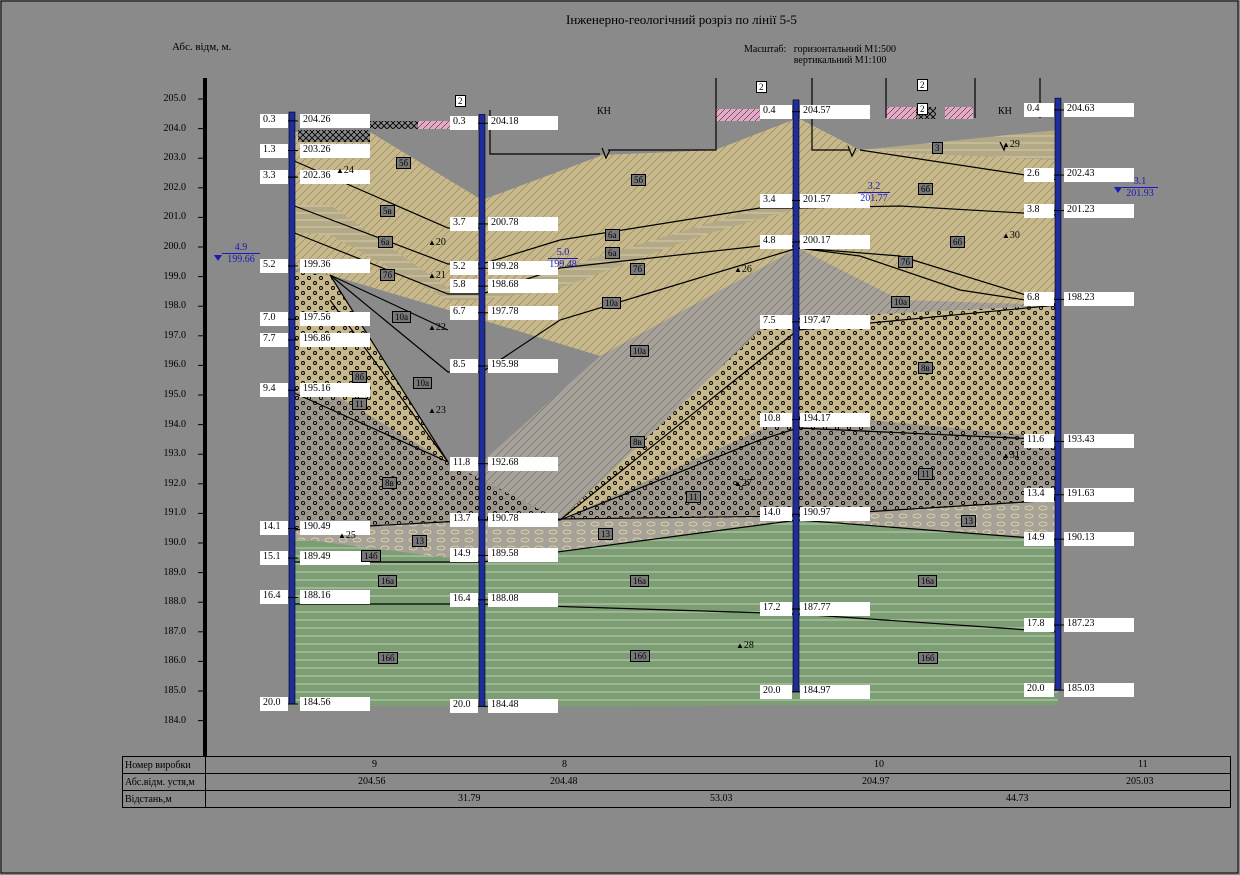 Image resolution: width=1240 pixels, height=875 pixels. I want to click on sample-point: ▲28, so click(745, 646).